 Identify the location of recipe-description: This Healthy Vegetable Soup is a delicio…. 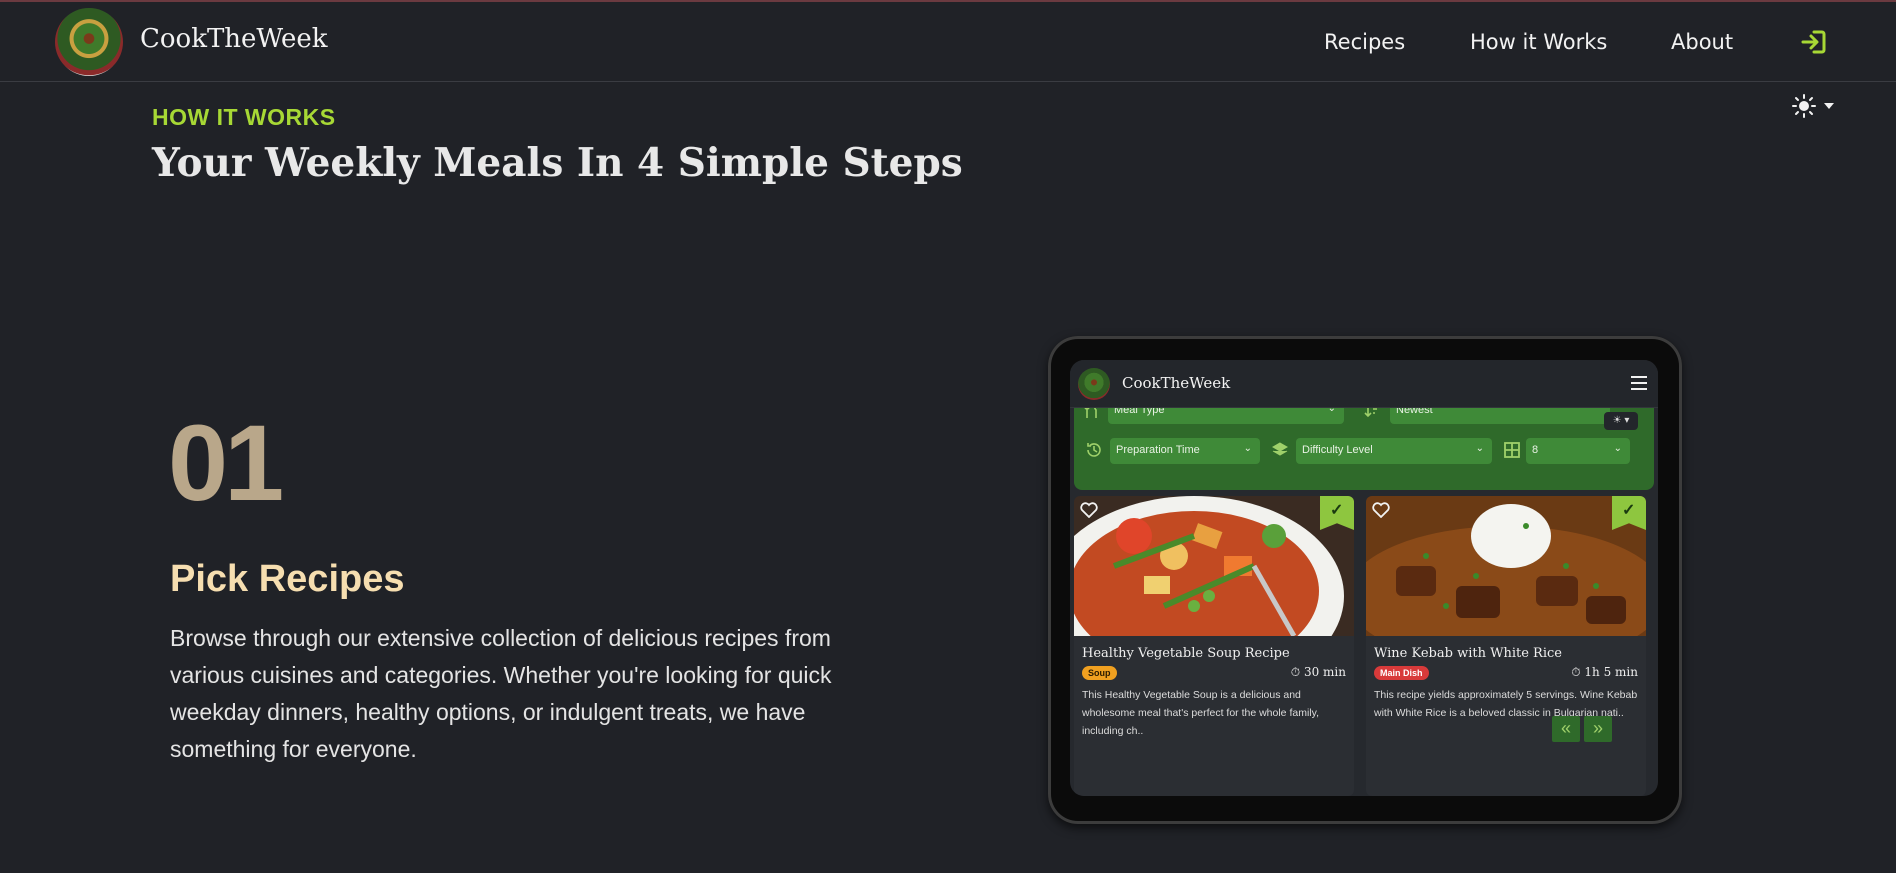
(1200, 713).